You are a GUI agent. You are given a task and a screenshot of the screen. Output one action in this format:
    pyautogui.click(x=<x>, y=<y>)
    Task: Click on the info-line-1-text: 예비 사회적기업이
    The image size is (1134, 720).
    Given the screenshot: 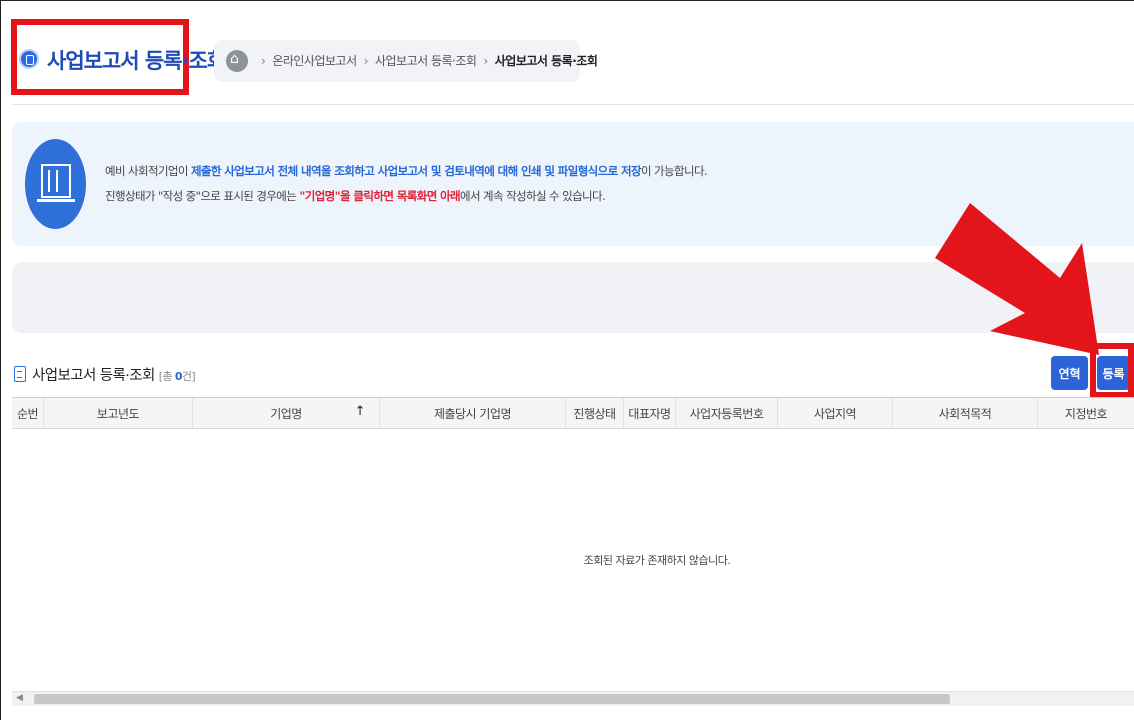 What is the action you would take?
    pyautogui.click(x=148, y=171)
    